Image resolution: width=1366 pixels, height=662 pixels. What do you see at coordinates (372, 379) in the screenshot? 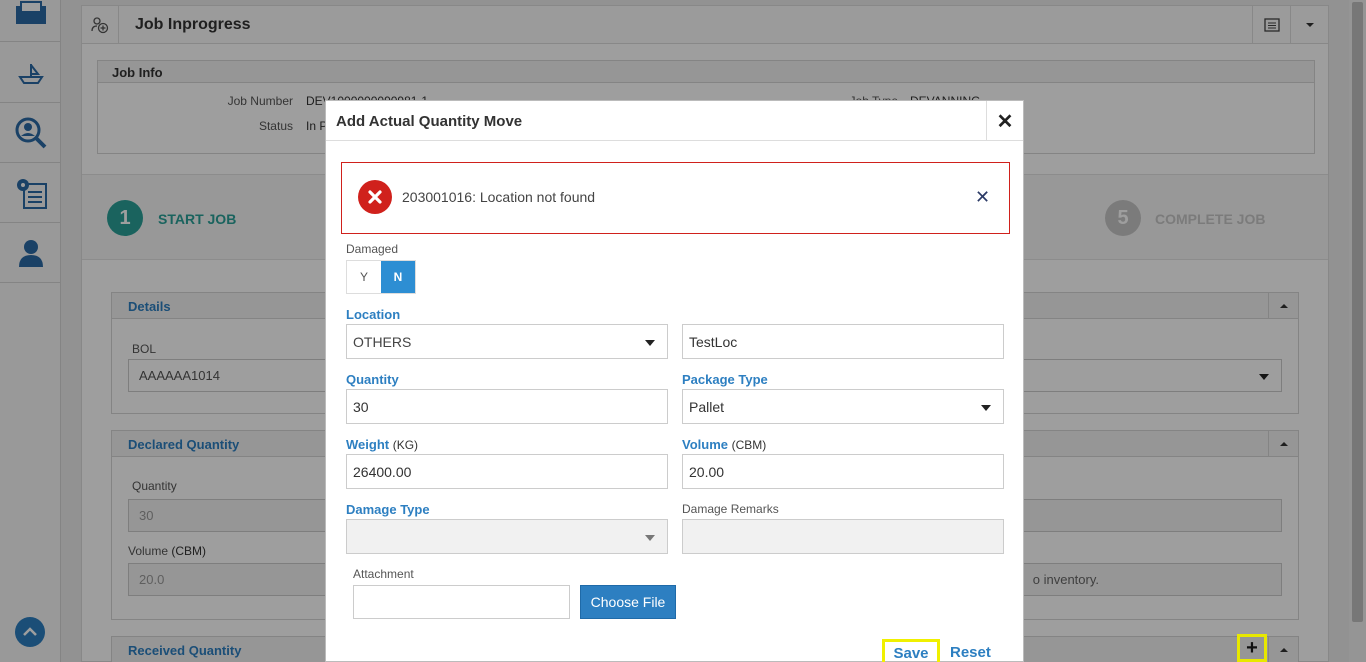
I see `quantity-label: Quantity` at bounding box center [372, 379].